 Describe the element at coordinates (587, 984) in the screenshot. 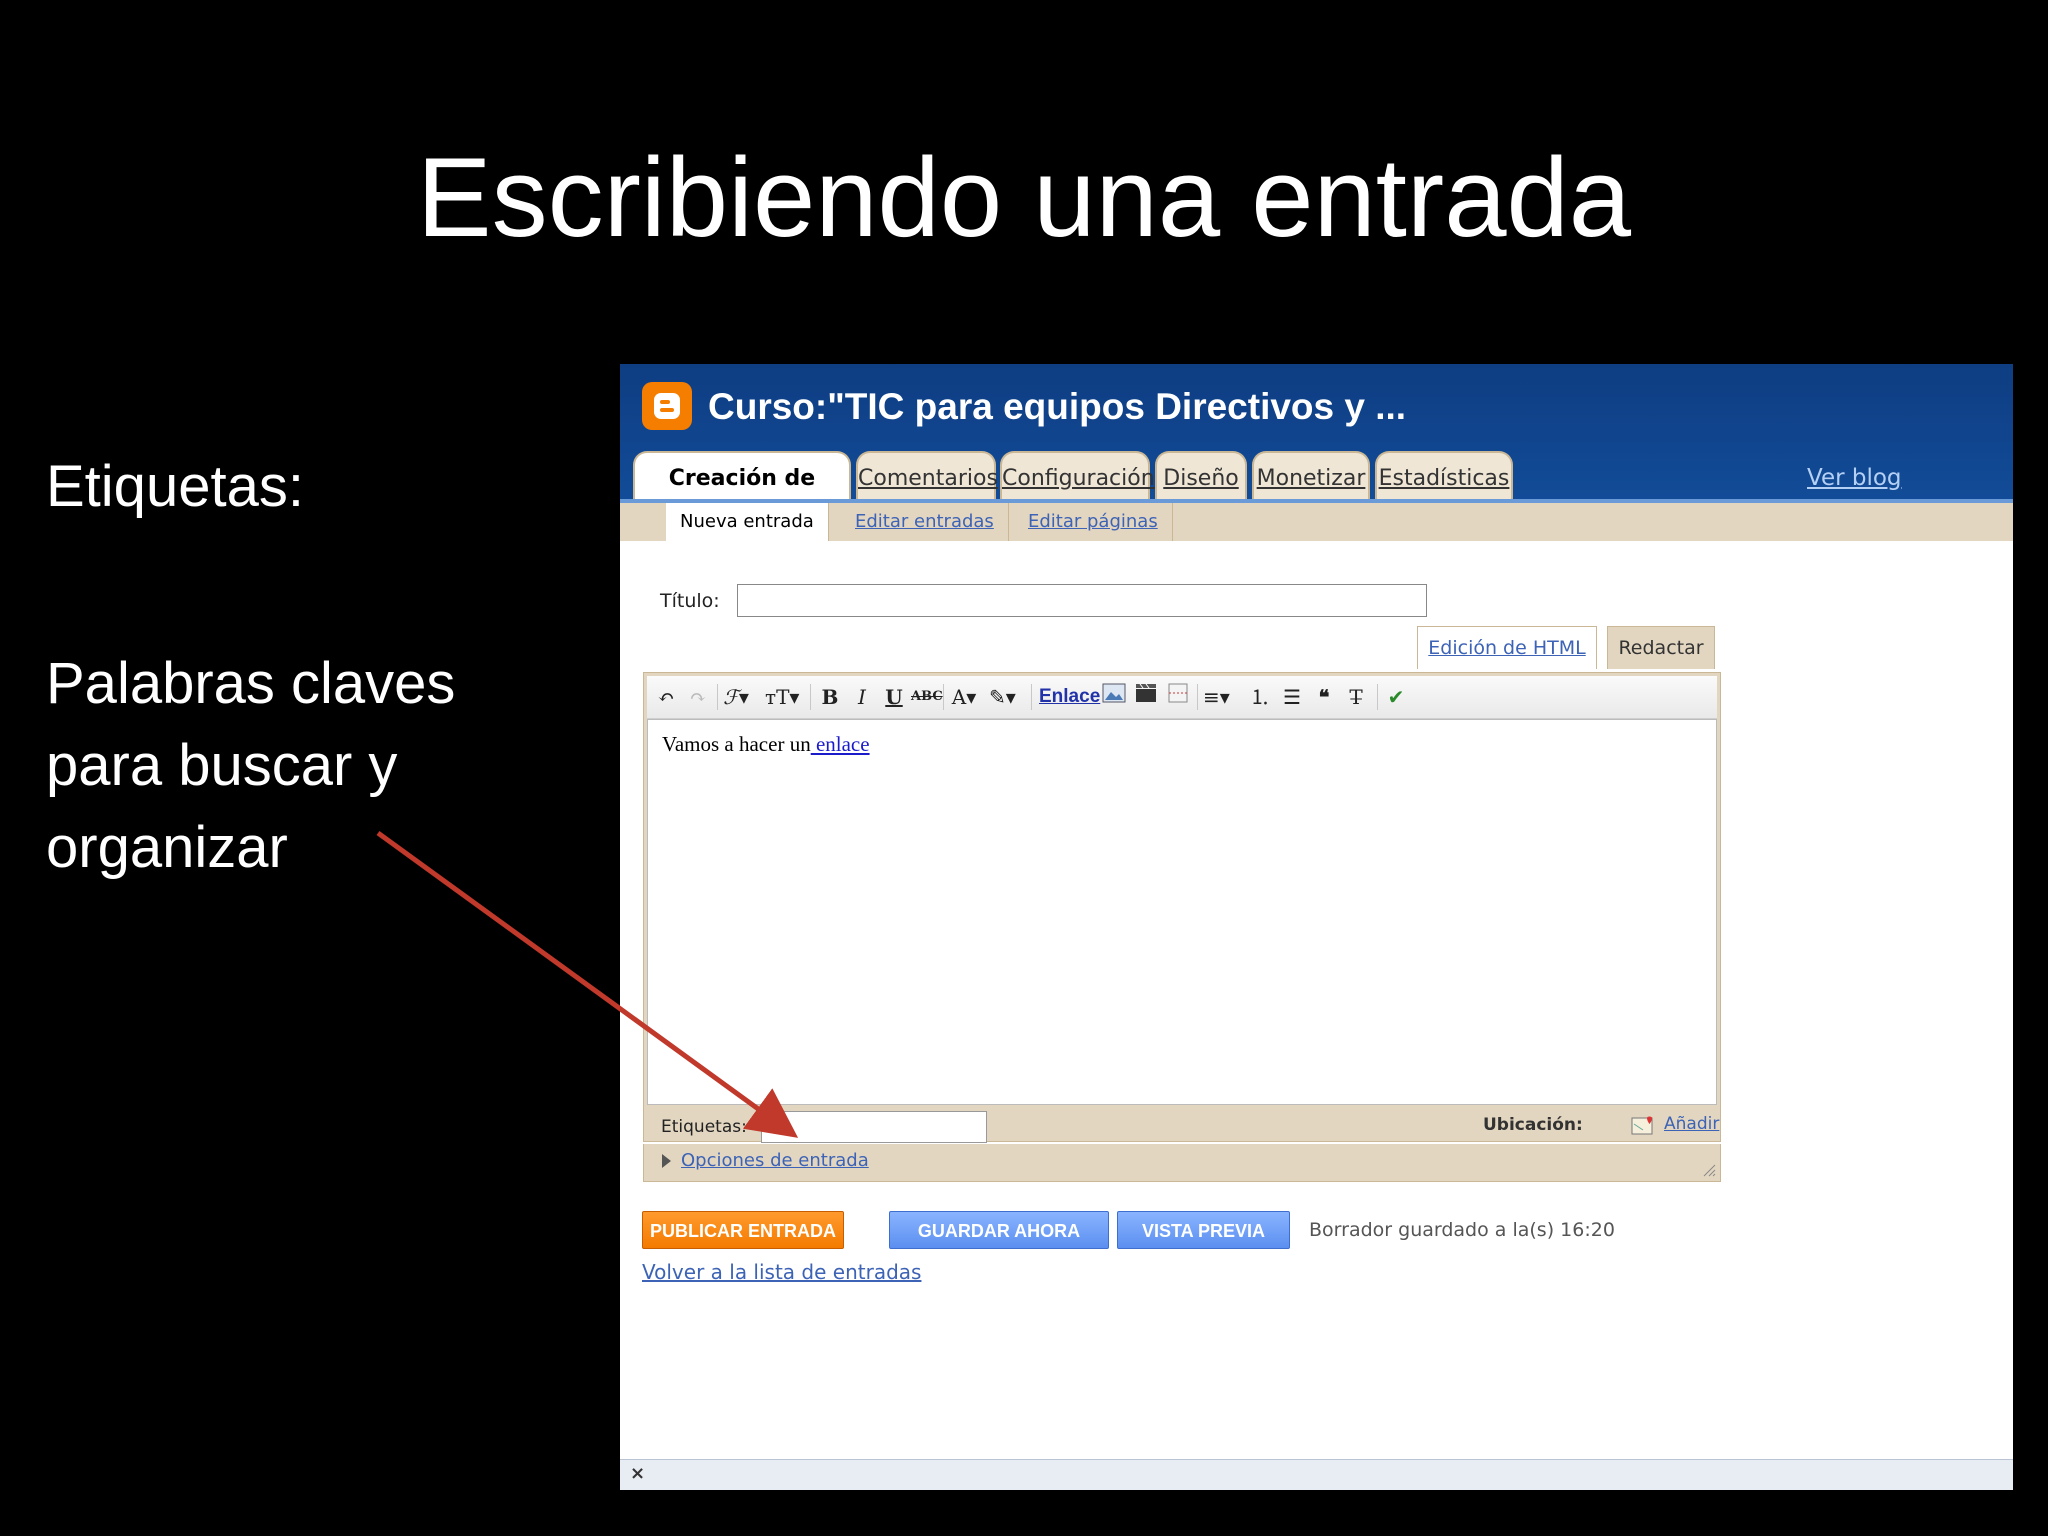

I see `annotation-arrow` at that location.